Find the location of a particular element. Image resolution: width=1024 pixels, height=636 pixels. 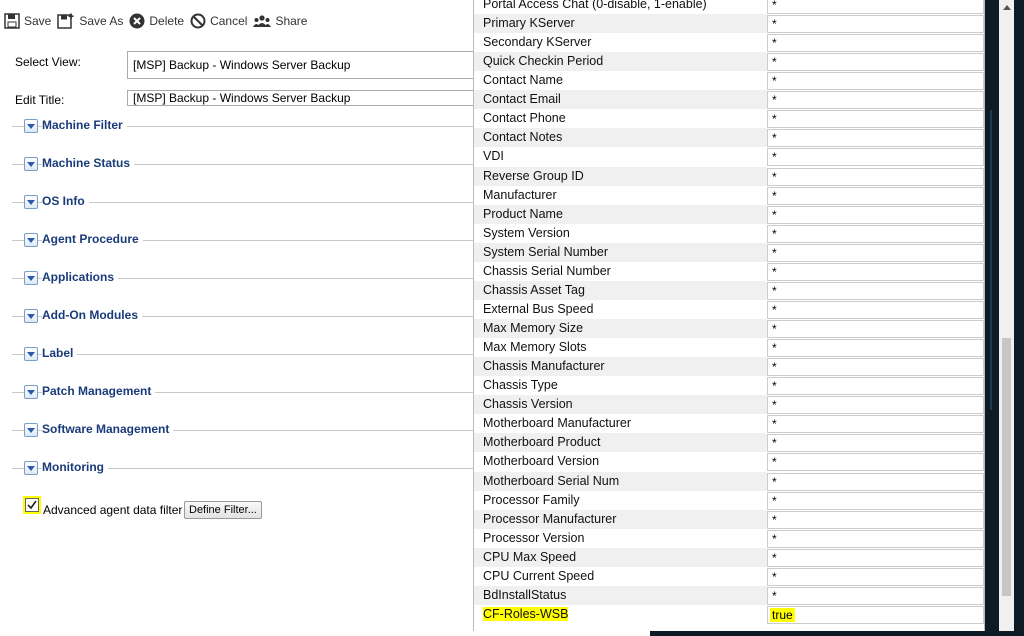

section-machine-status: Machine Status is located at coordinates (243, 164).